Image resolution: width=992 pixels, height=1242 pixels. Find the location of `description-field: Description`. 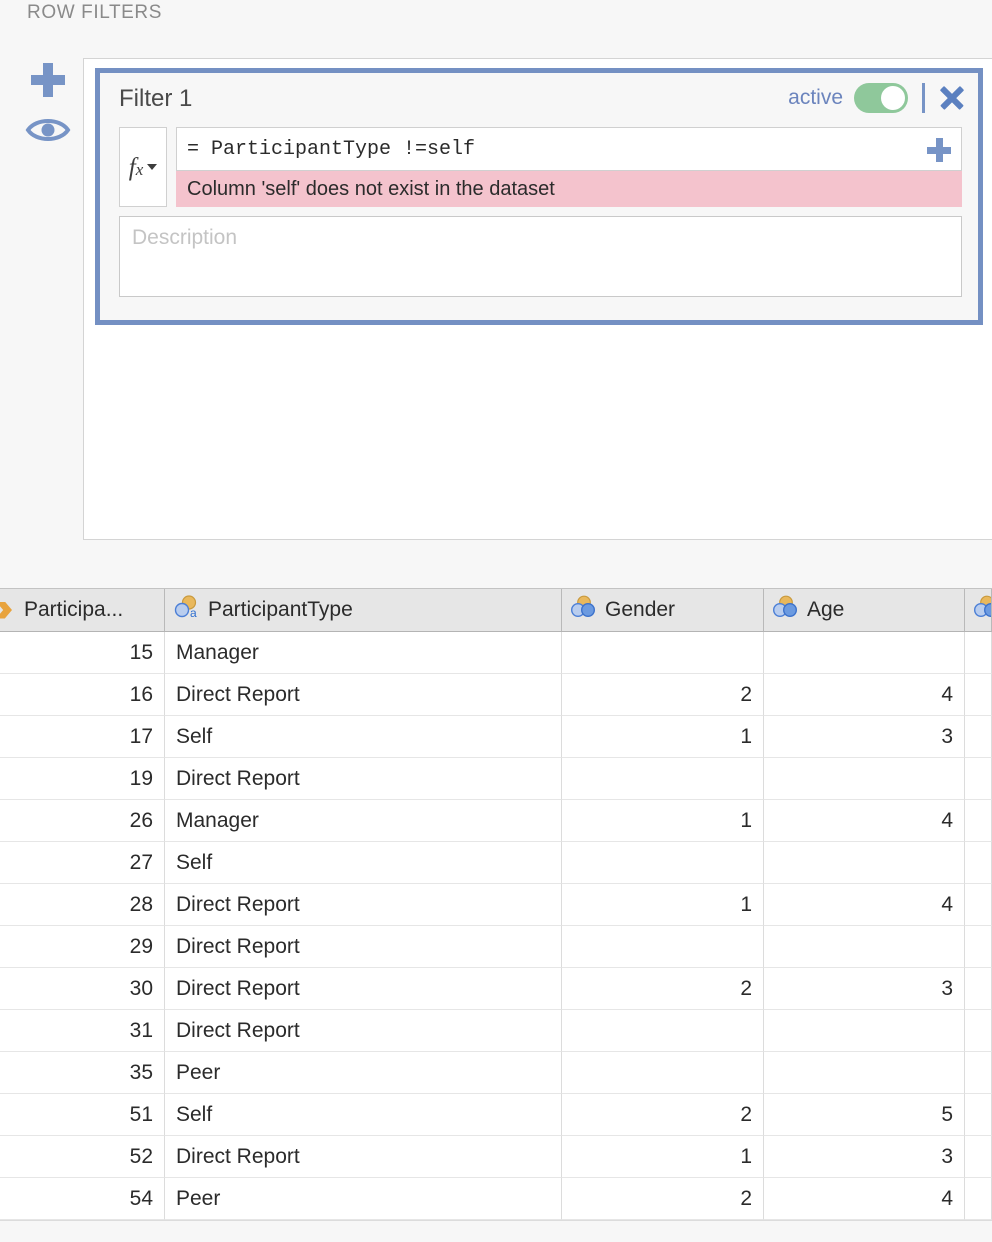

description-field: Description is located at coordinates (540, 256).